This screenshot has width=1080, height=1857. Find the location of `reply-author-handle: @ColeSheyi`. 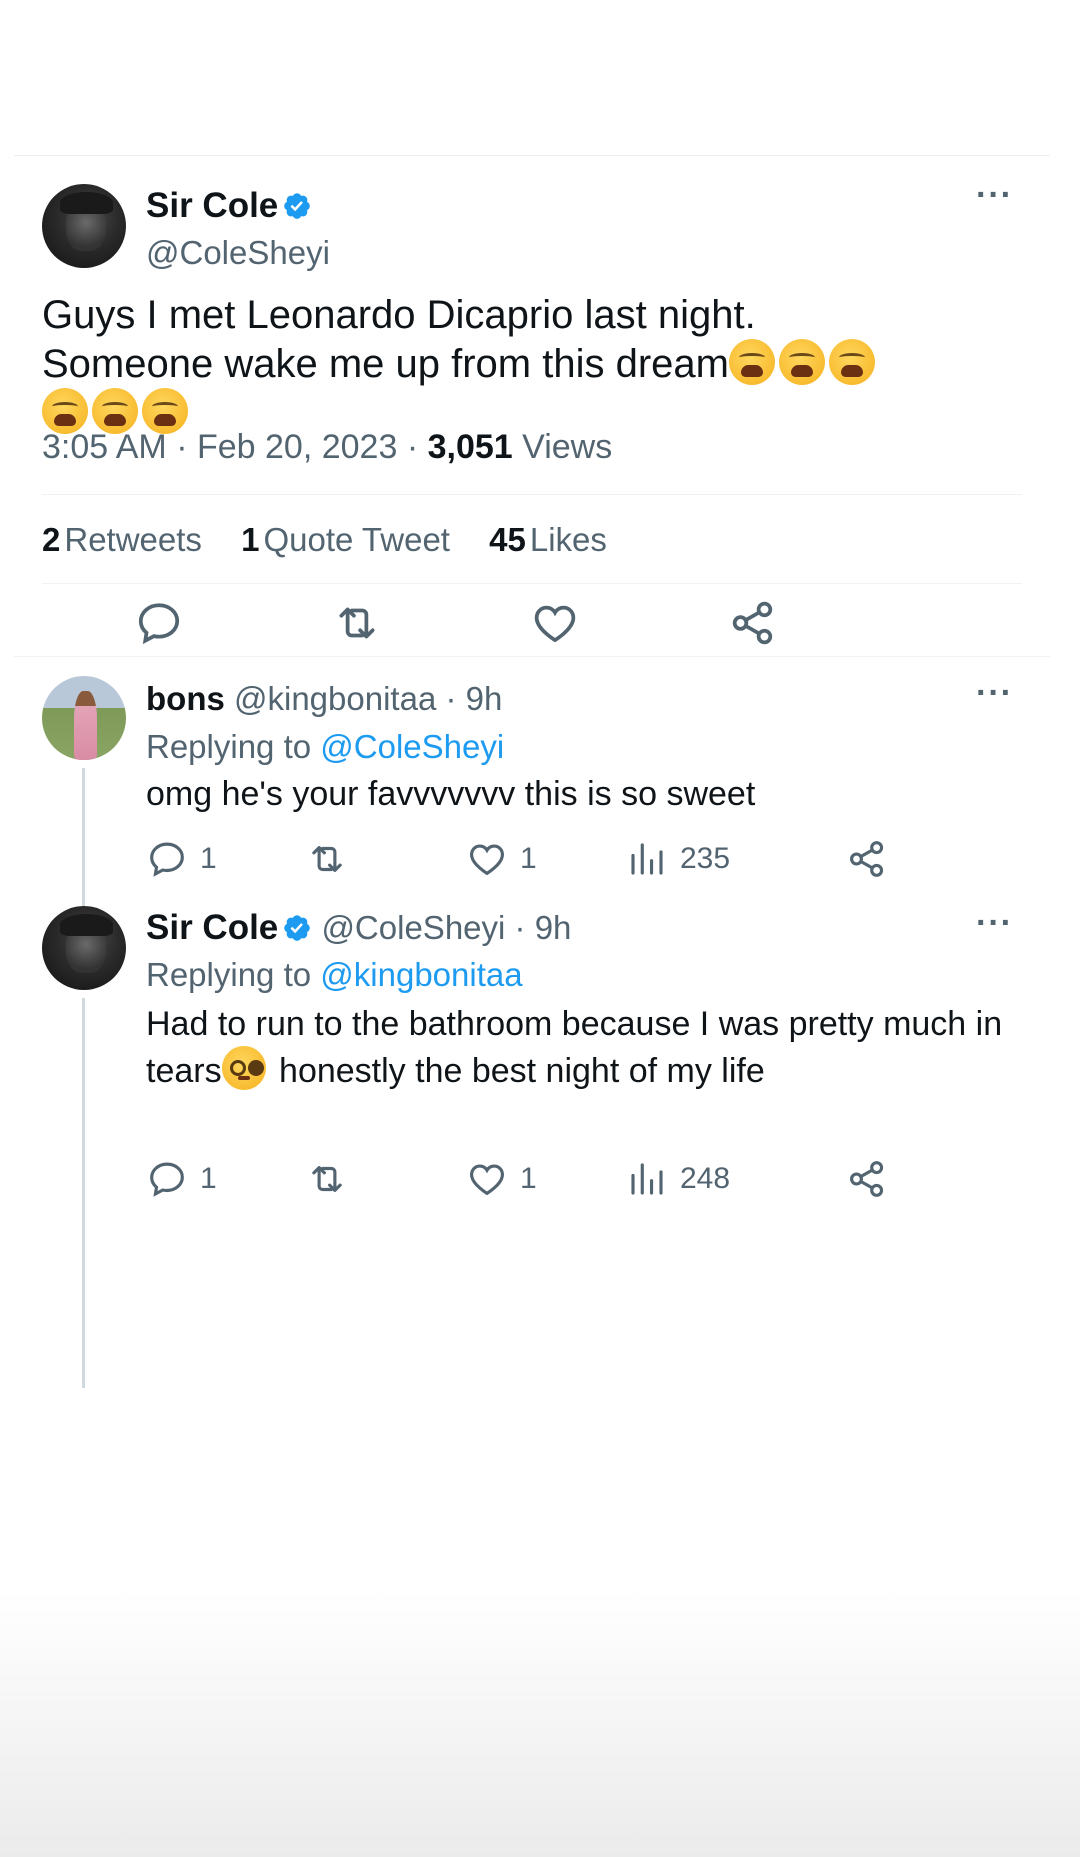

reply-author-handle: @ColeSheyi is located at coordinates (413, 927).